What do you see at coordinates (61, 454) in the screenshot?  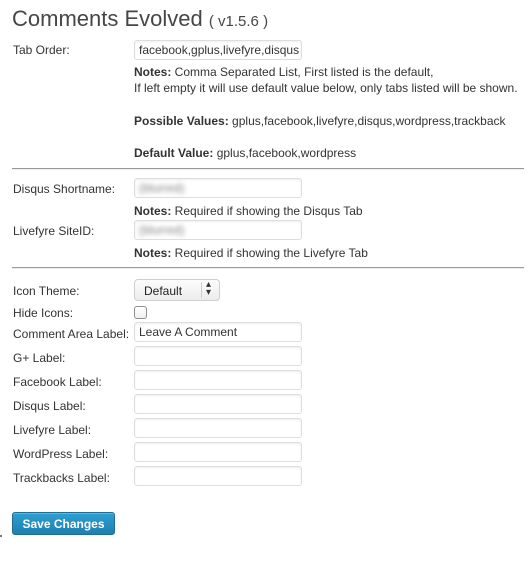 I see `wordpress-label-label: WordPress Label:` at bounding box center [61, 454].